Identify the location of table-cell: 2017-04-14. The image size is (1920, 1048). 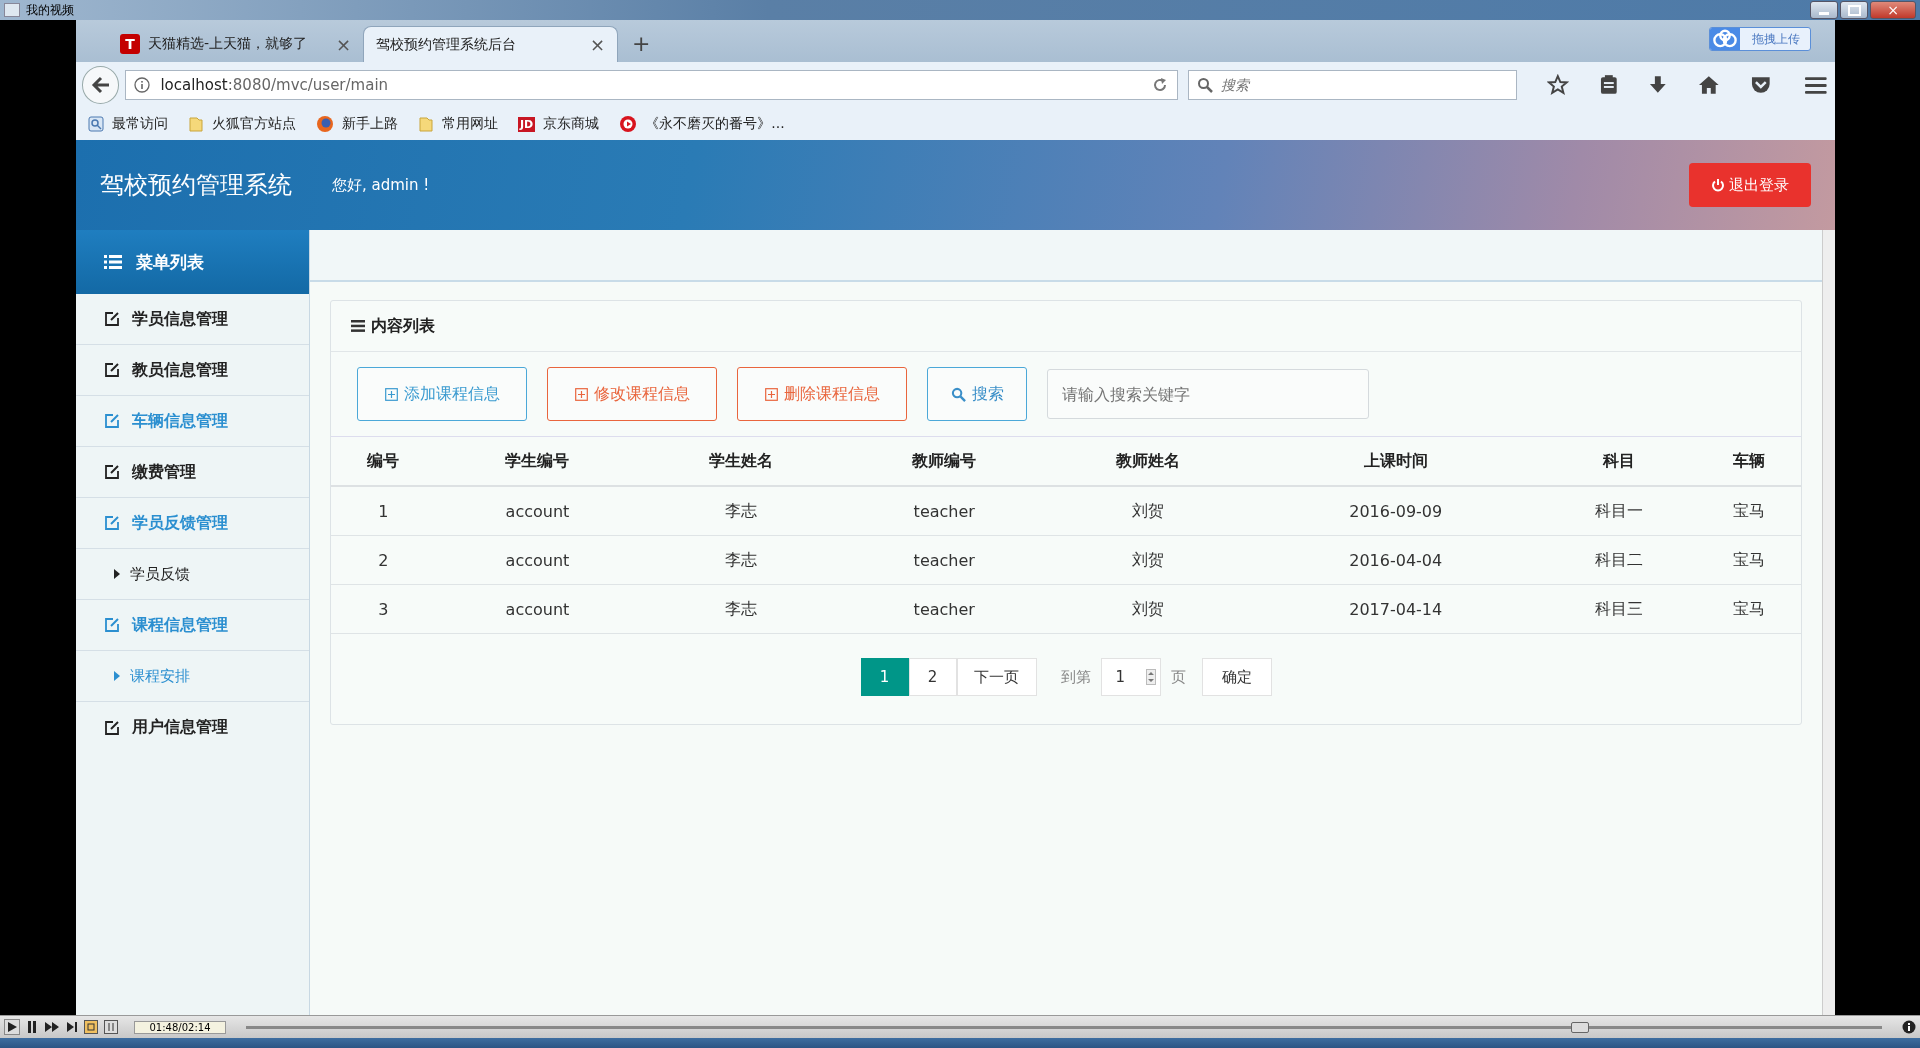
(1396, 609).